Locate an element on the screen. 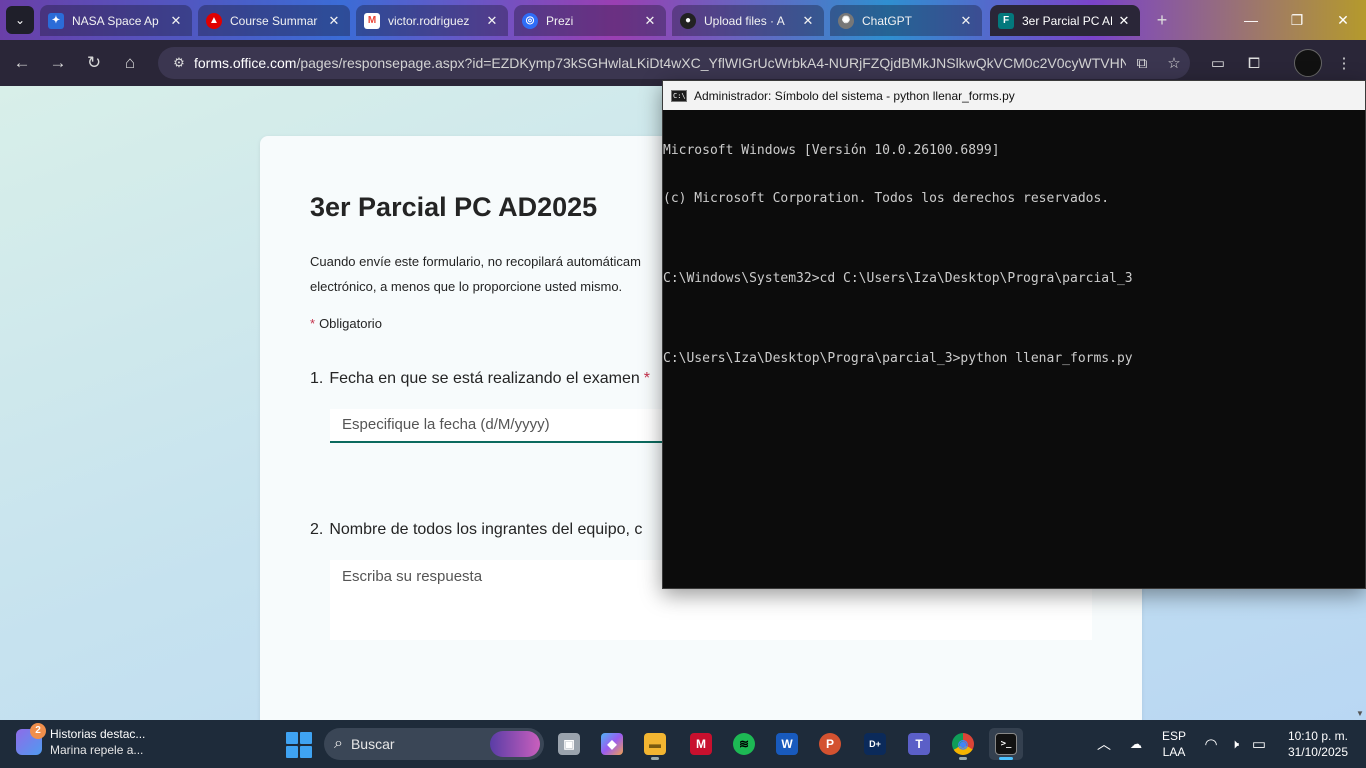 Image resolution: width=1366 pixels, height=768 pixels. battery-icon: ▭ is located at coordinates (1259, 744).